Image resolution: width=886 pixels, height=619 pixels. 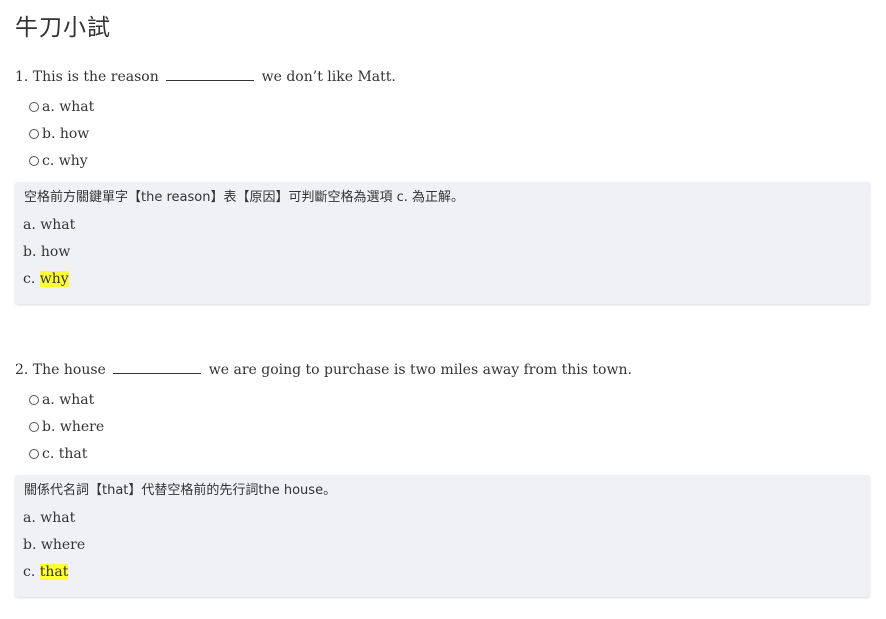 What do you see at coordinates (55, 252) in the screenshot?
I see `explanation-item-answer: how` at bounding box center [55, 252].